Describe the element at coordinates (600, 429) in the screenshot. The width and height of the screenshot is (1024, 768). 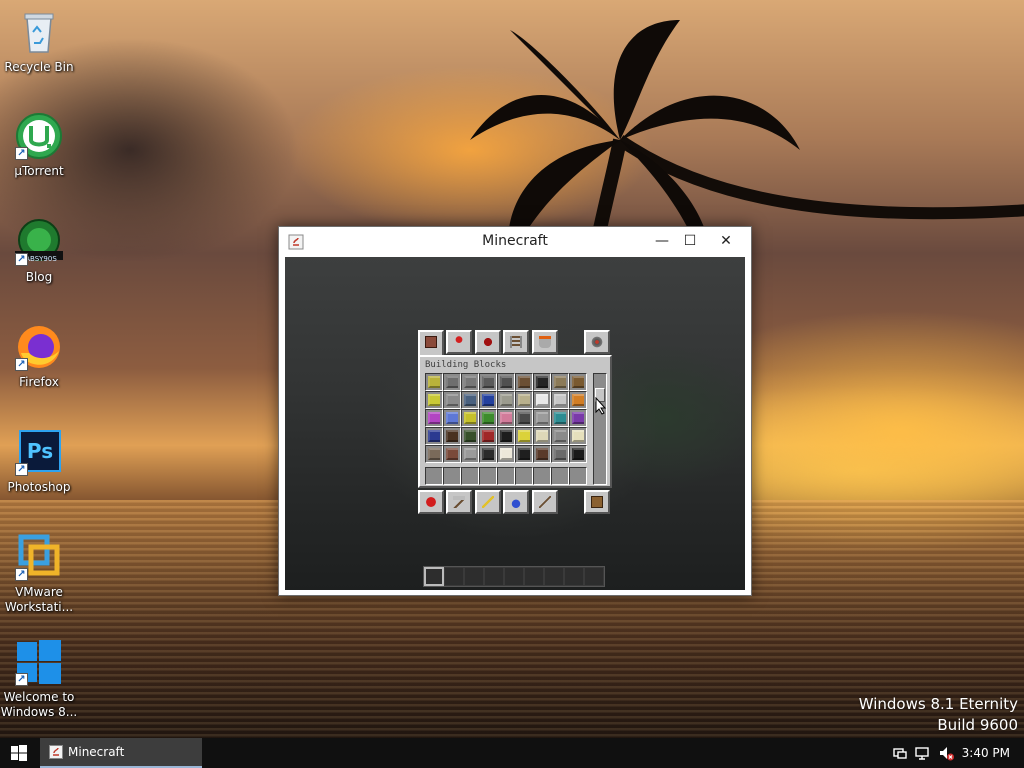
I see `inventory-scrollbar` at that location.